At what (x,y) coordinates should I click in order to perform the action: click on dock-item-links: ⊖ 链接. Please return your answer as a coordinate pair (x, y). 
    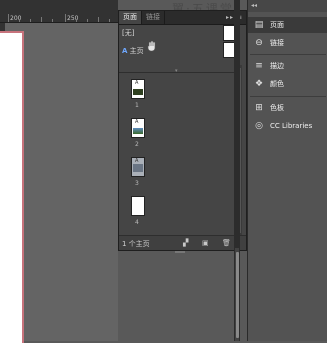
    Looking at the image, I should click on (287, 43).